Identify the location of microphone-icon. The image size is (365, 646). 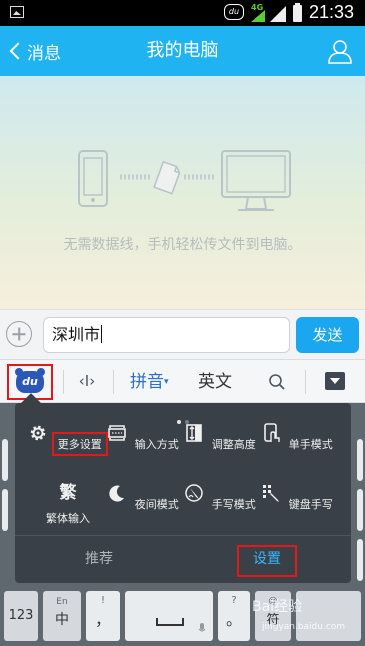
(202, 627).